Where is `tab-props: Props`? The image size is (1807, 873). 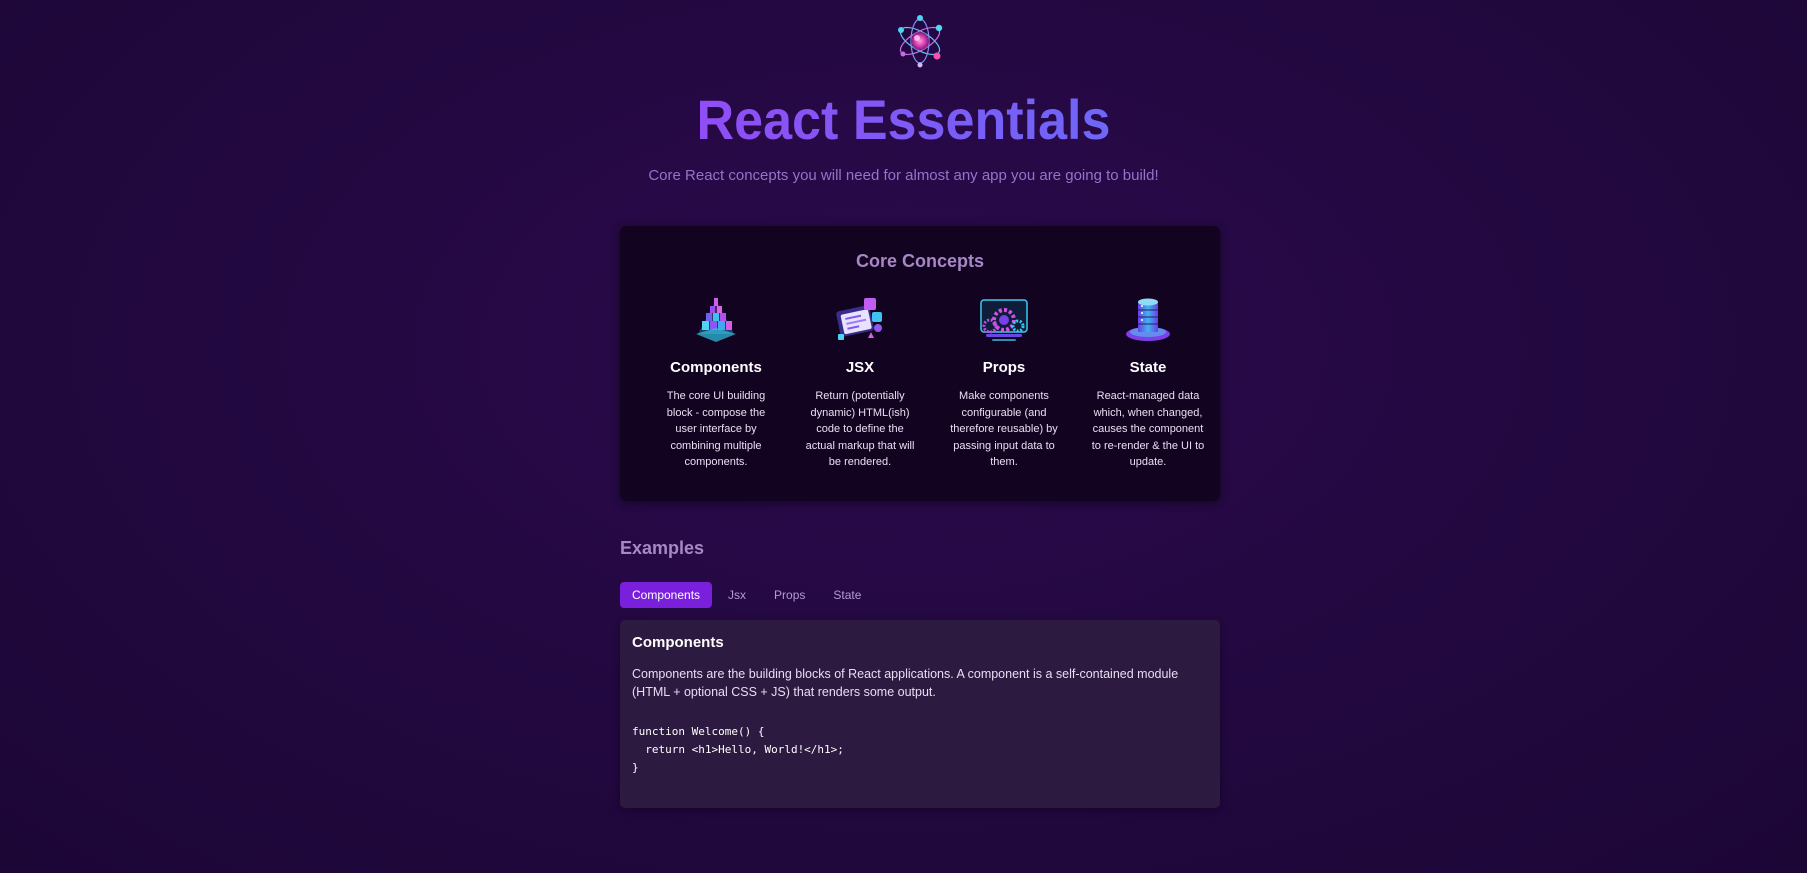
tab-props: Props is located at coordinates (789, 595).